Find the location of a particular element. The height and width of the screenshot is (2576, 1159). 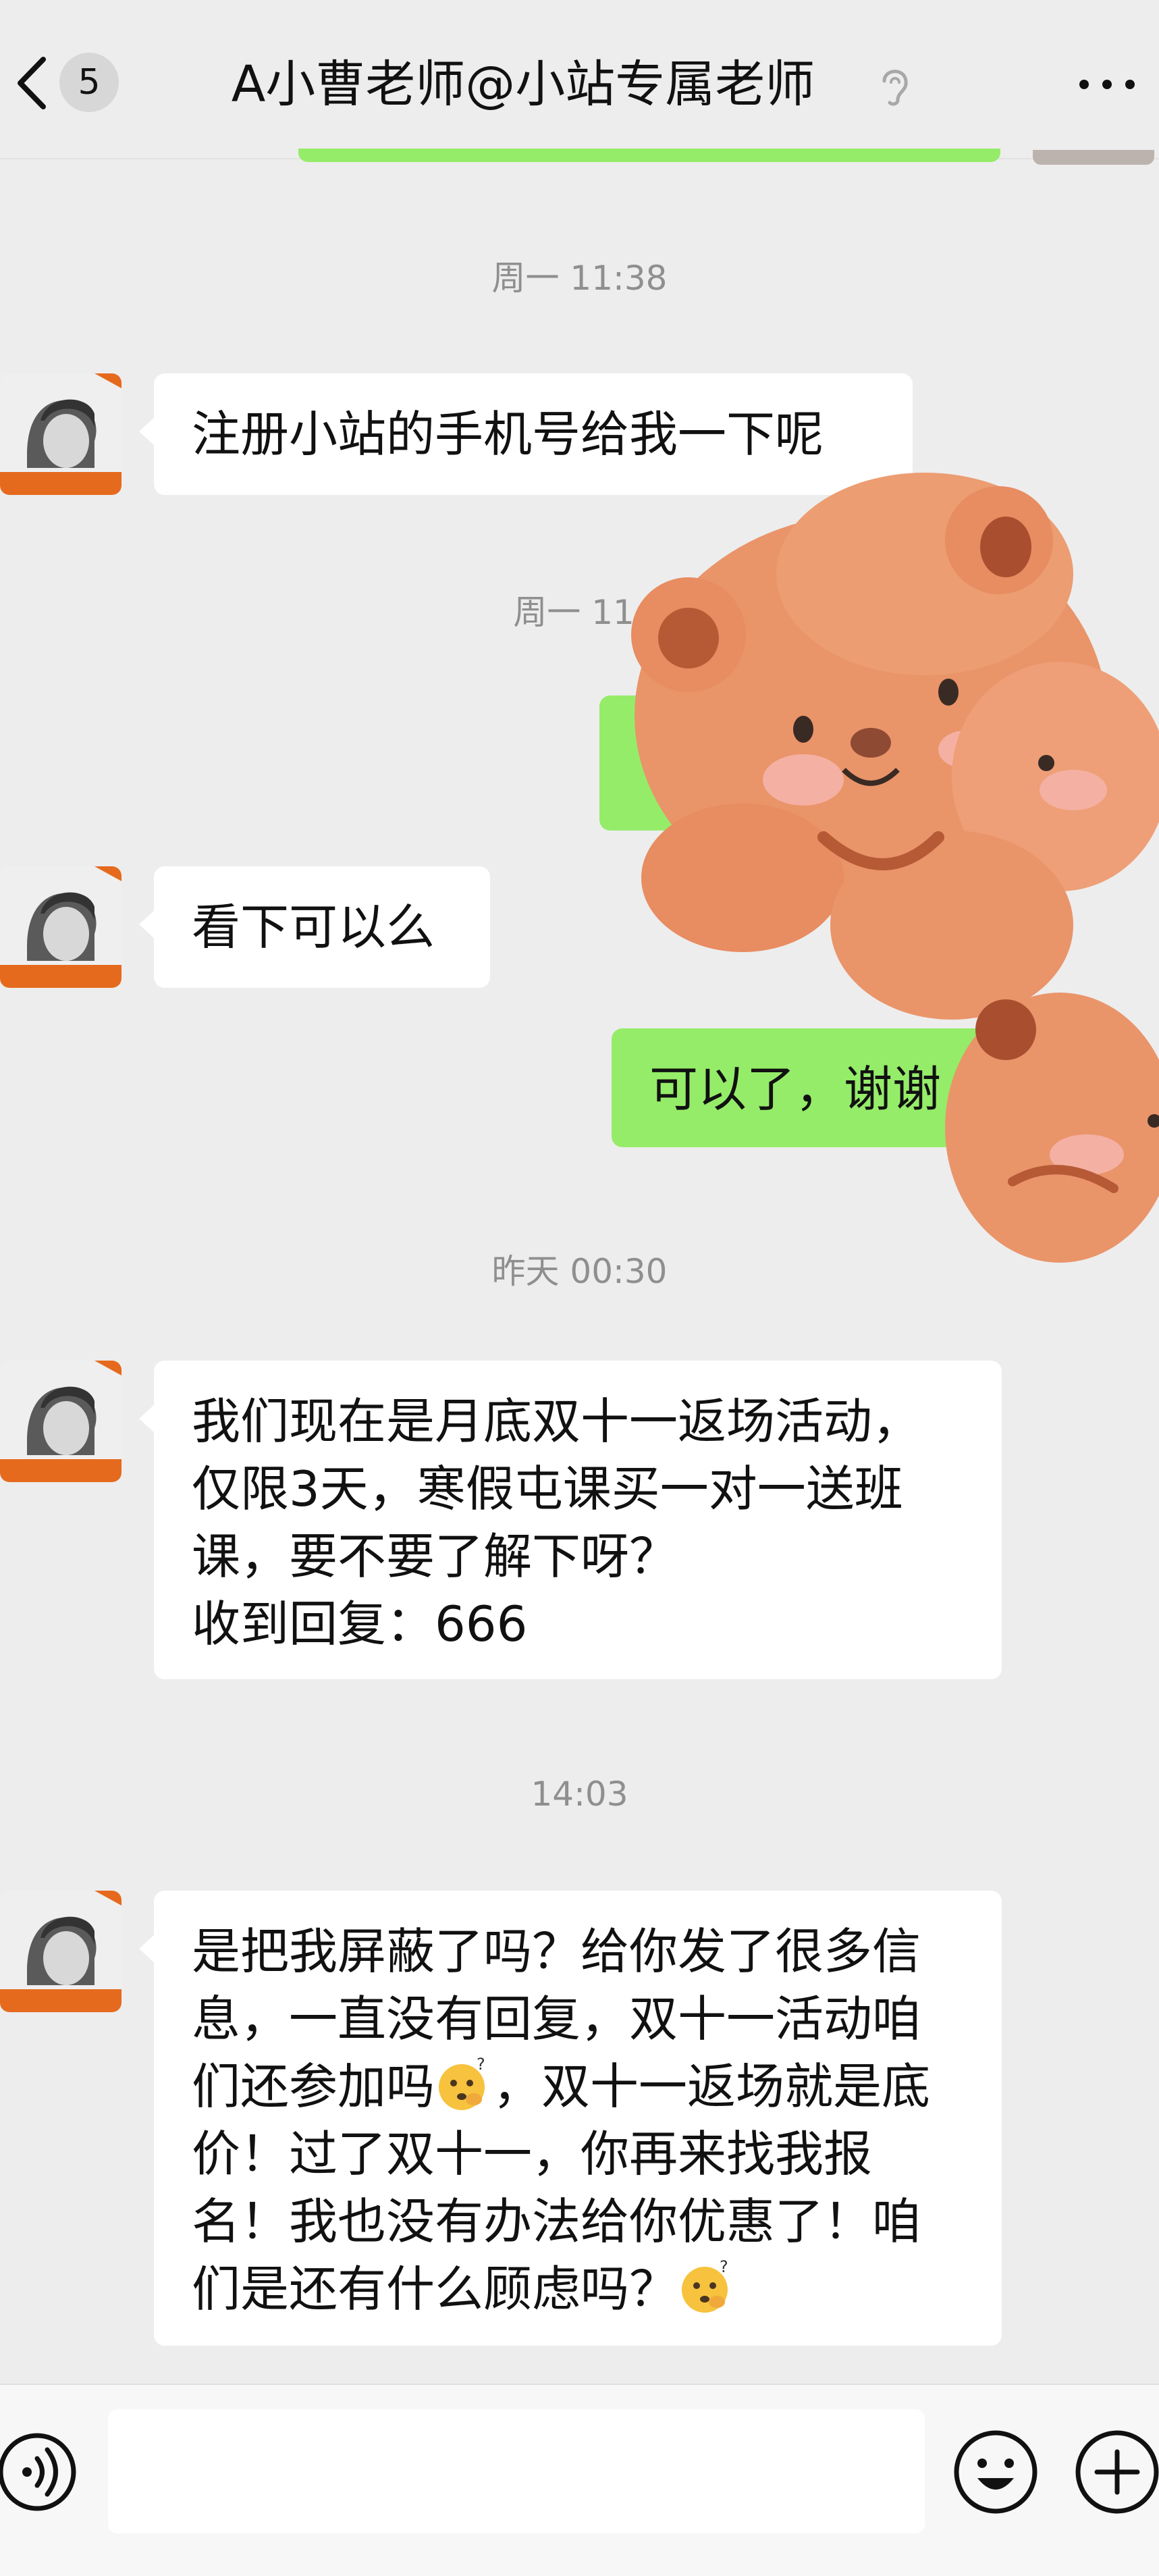

message-text: 看下可以么 is located at coordinates (313, 927).